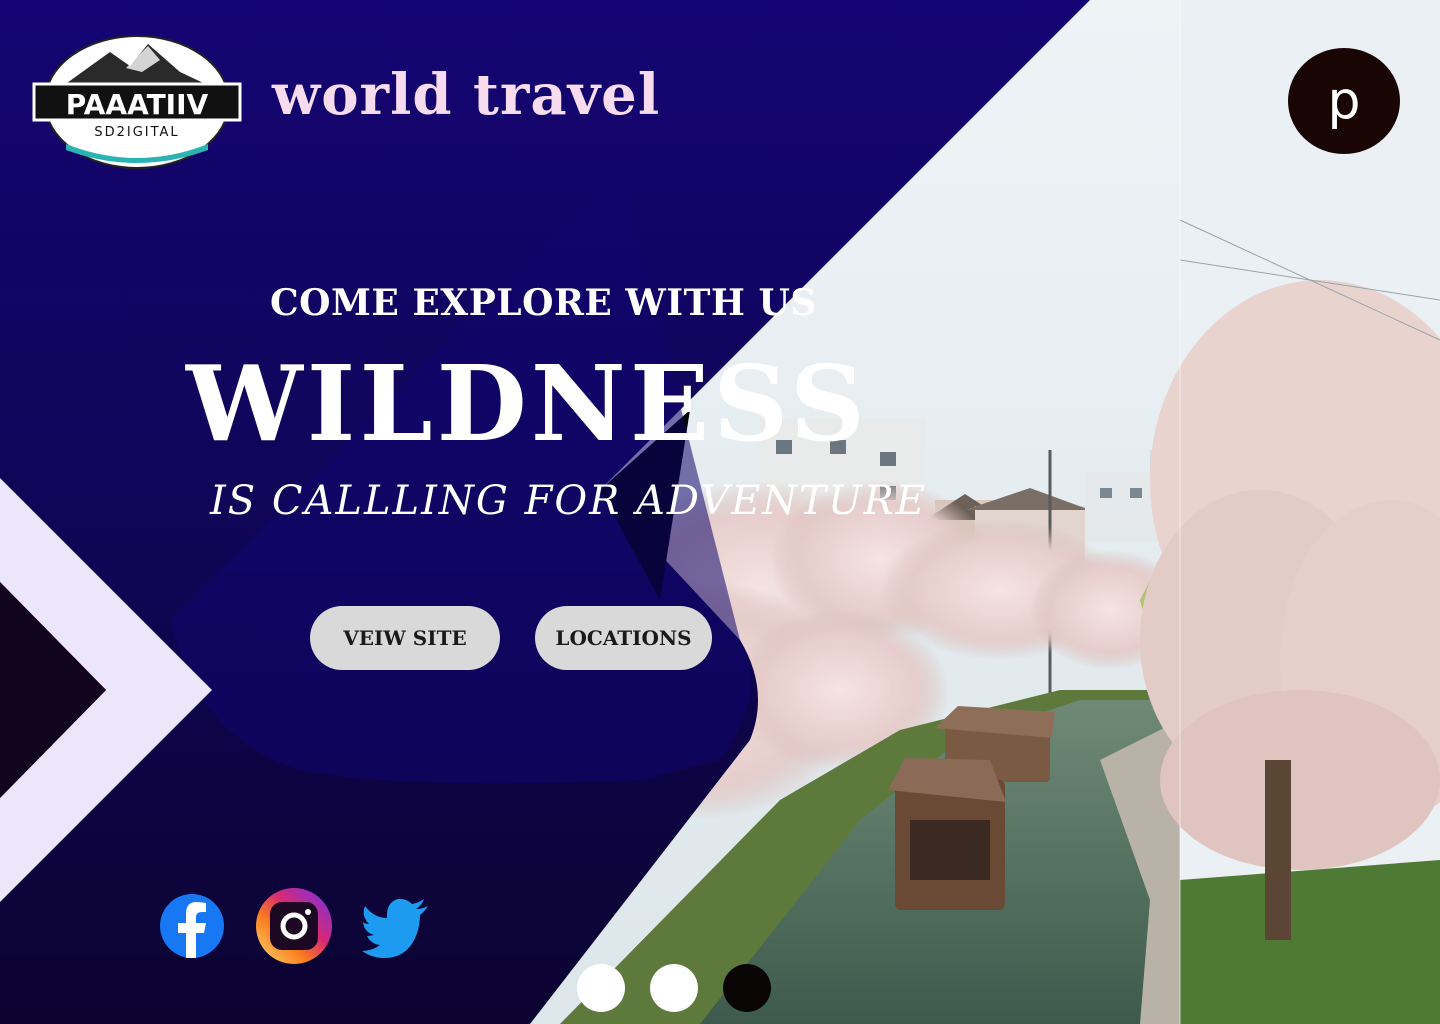 The image size is (1440, 1024). What do you see at coordinates (294, 926) in the screenshot?
I see `instagram-icon` at bounding box center [294, 926].